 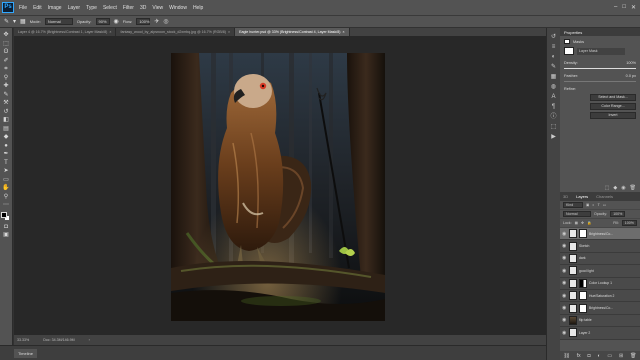 I want to click on flow-field: 100%, so click(x=143, y=21).